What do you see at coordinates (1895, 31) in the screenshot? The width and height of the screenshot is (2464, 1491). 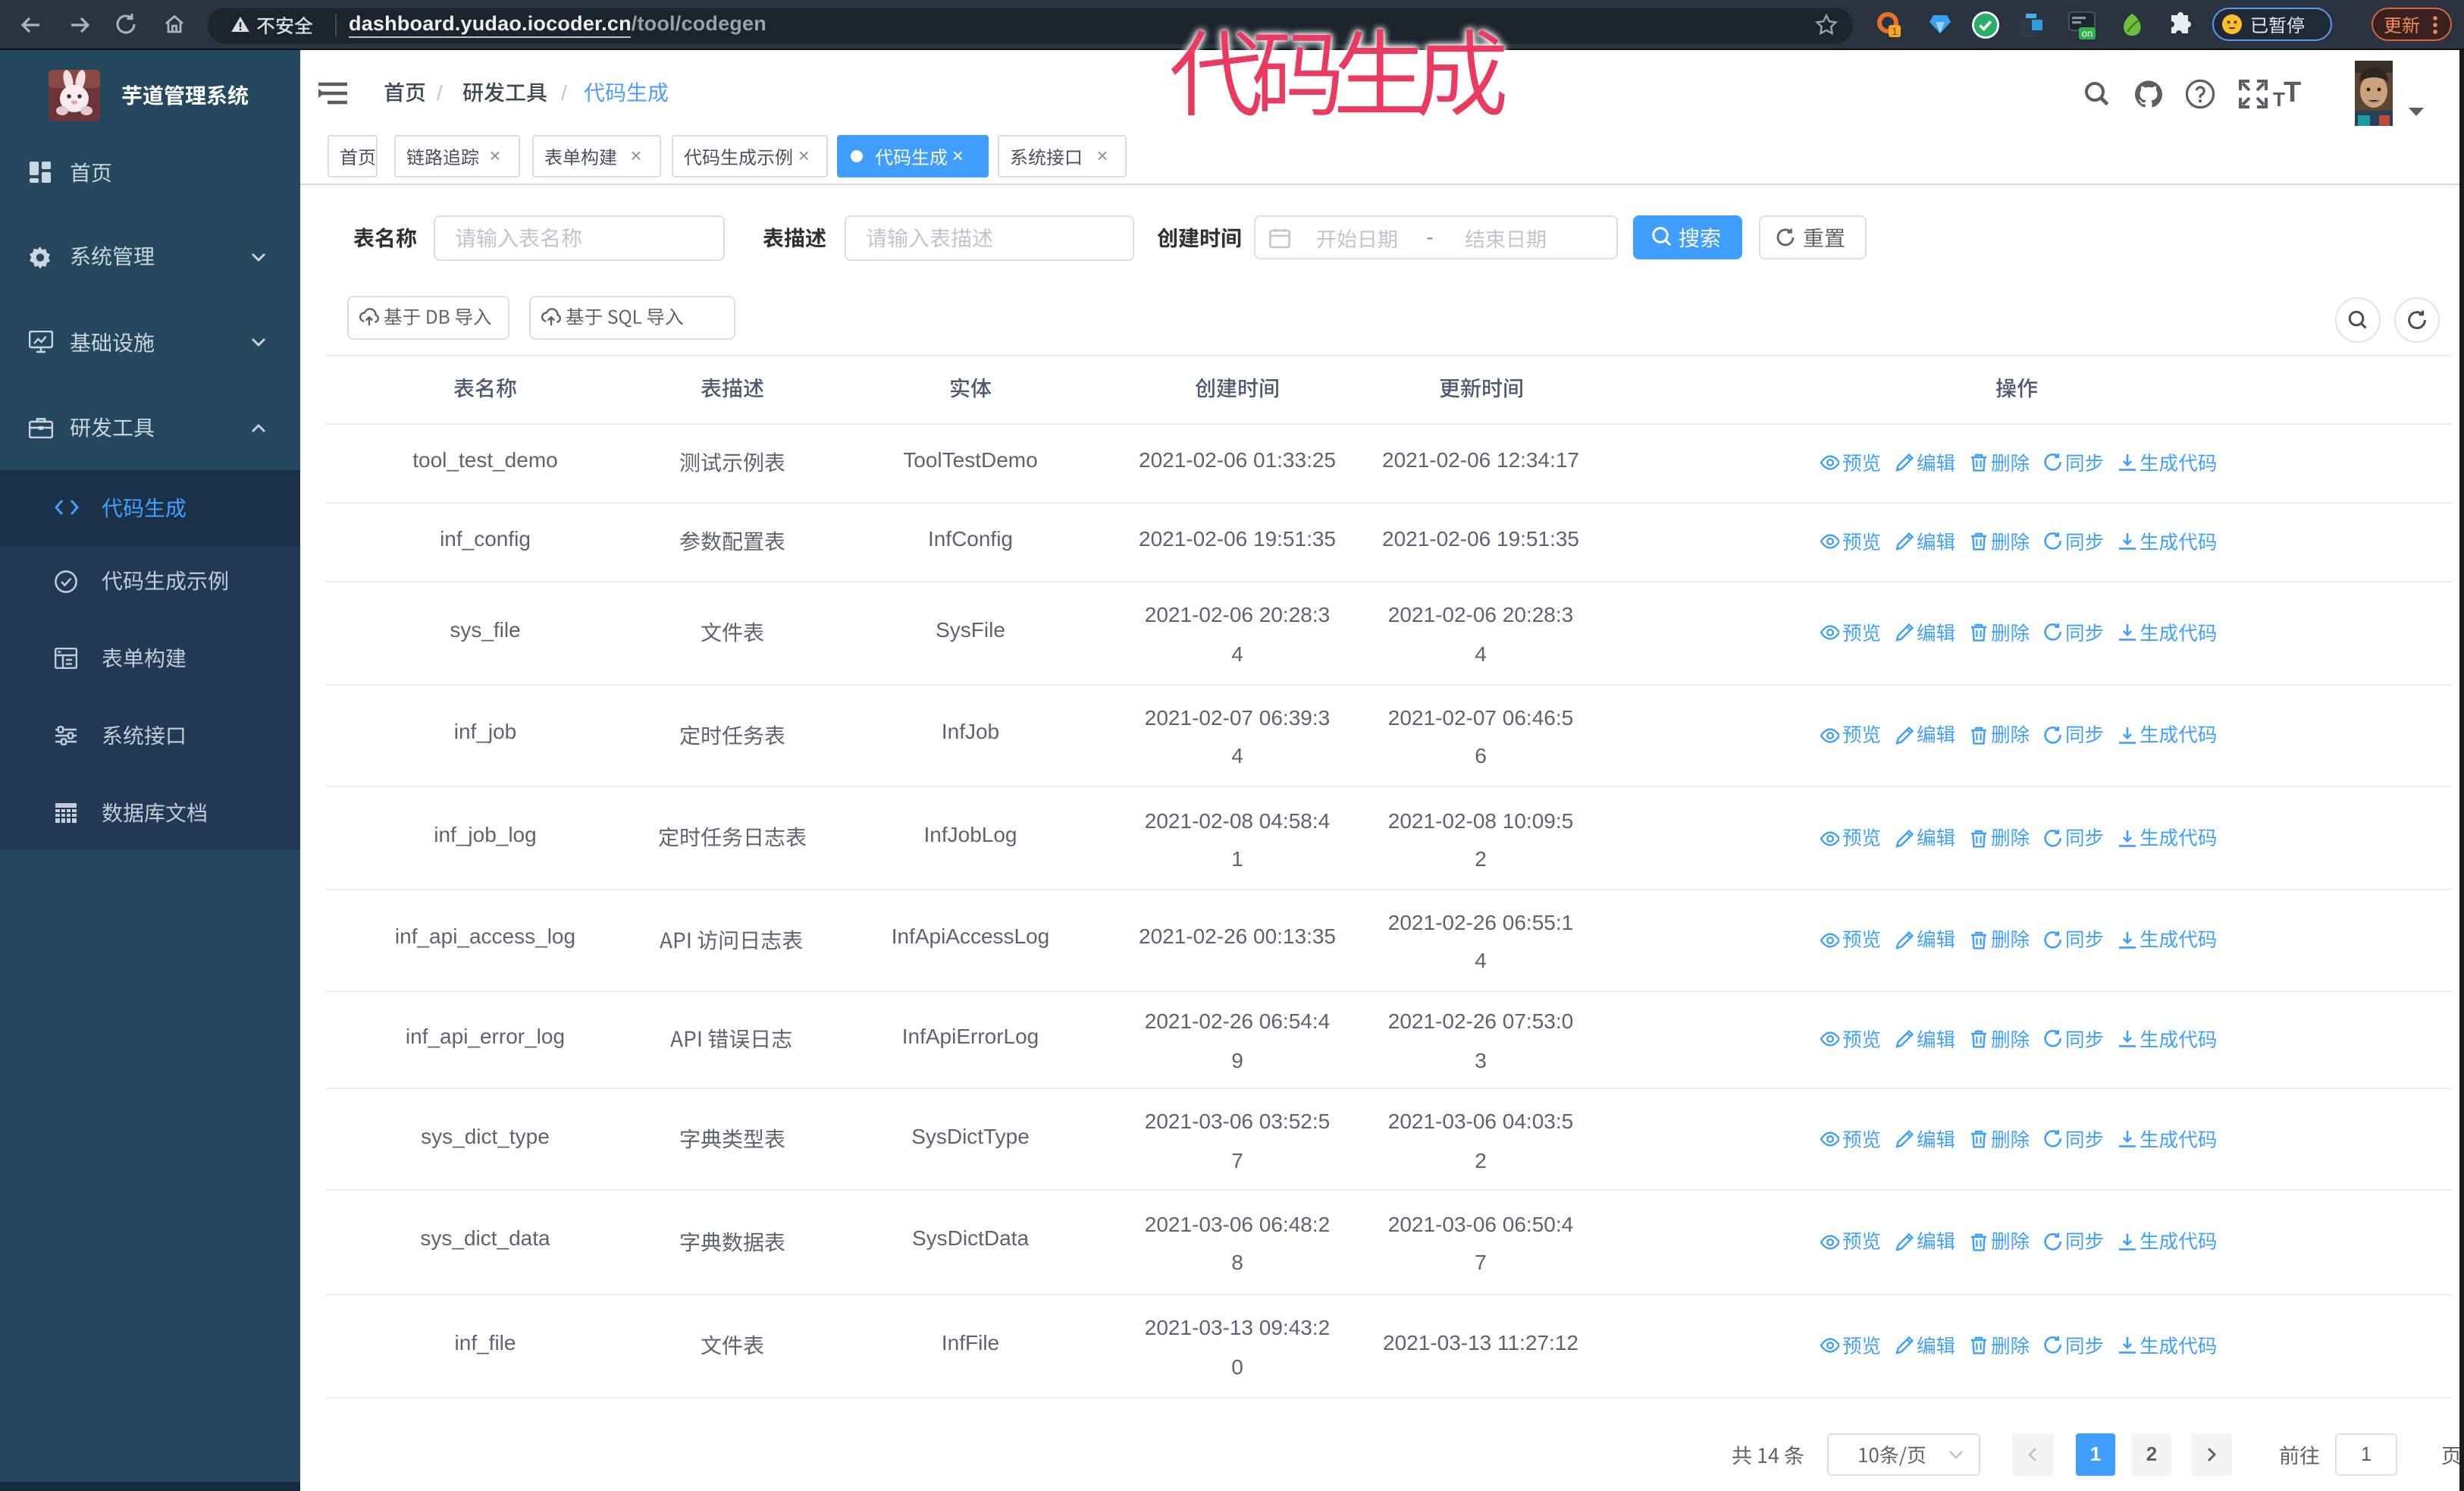 I see `svg-text: 1` at bounding box center [1895, 31].